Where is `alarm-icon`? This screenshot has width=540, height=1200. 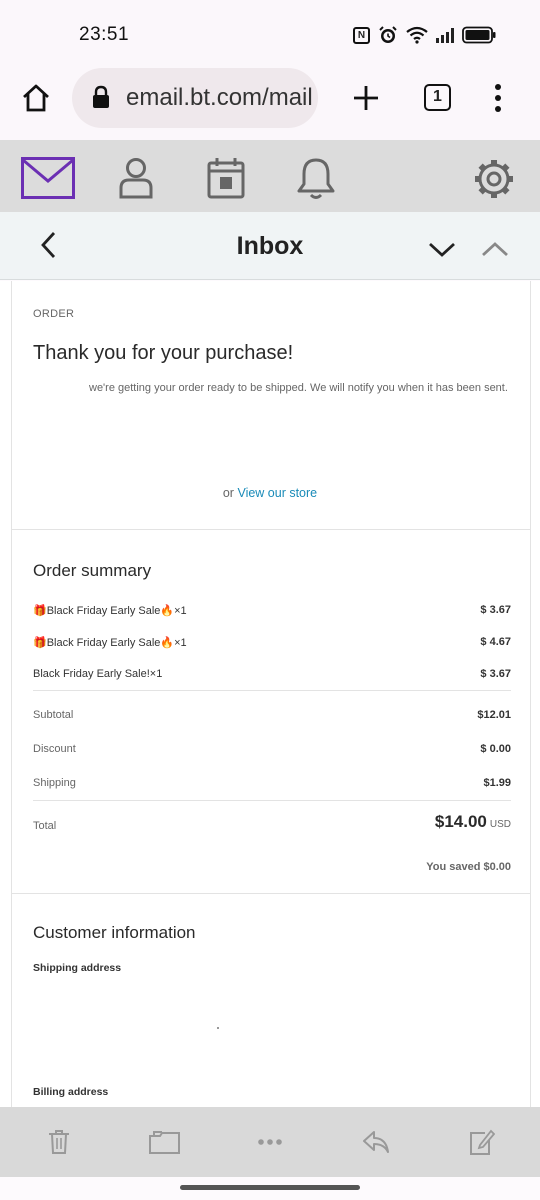 alarm-icon is located at coordinates (388, 34).